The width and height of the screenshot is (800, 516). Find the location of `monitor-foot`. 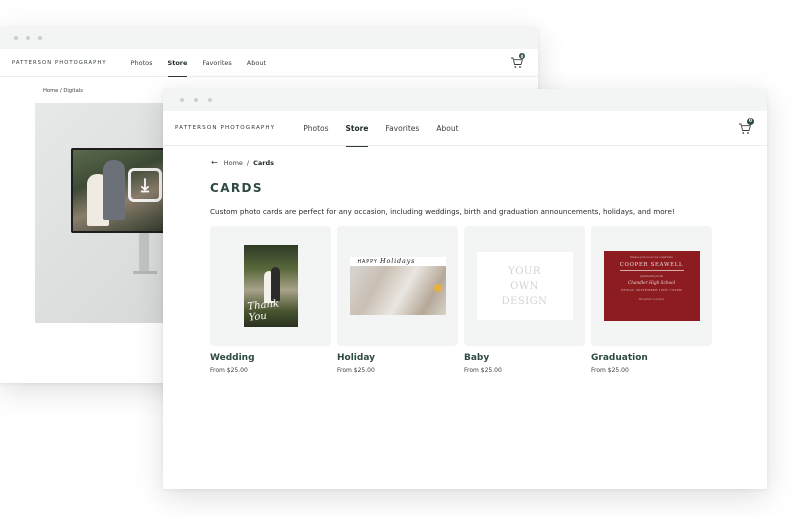

monitor-foot is located at coordinates (145, 272).